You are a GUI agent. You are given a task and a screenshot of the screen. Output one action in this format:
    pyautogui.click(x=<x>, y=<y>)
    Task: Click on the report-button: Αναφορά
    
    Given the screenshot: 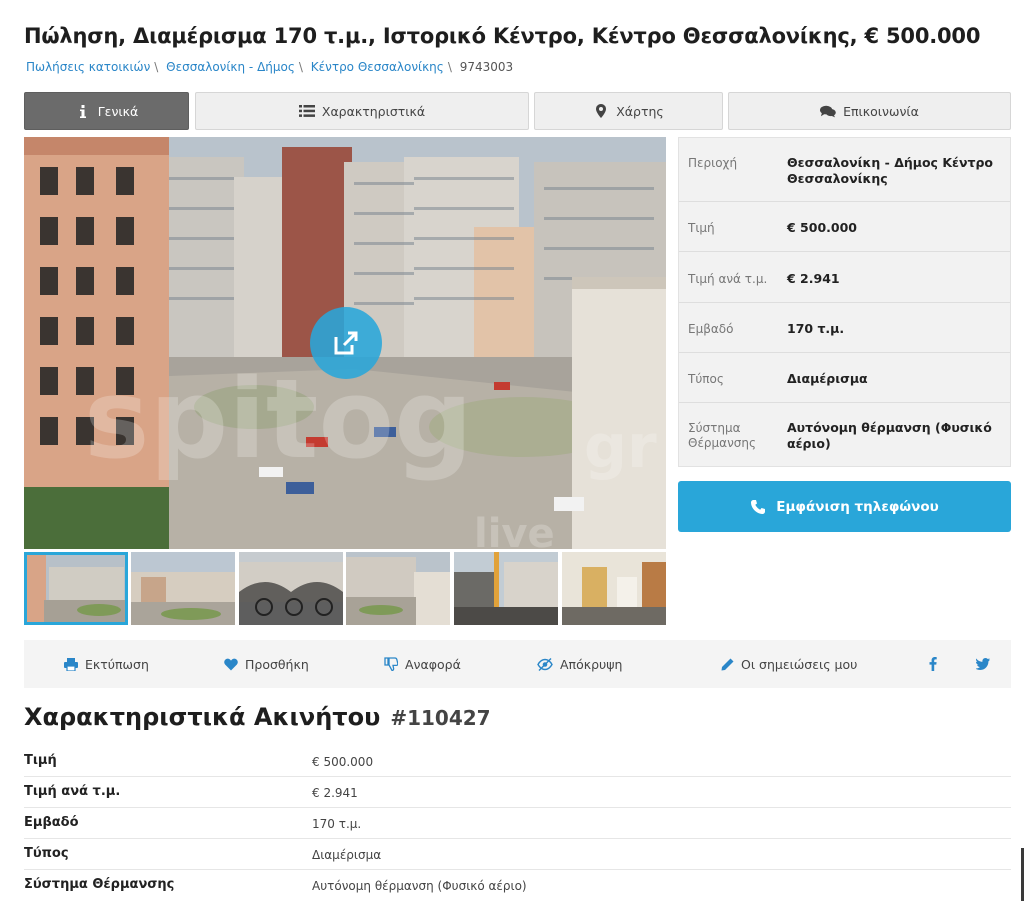 What is the action you would take?
    pyautogui.click(x=422, y=664)
    